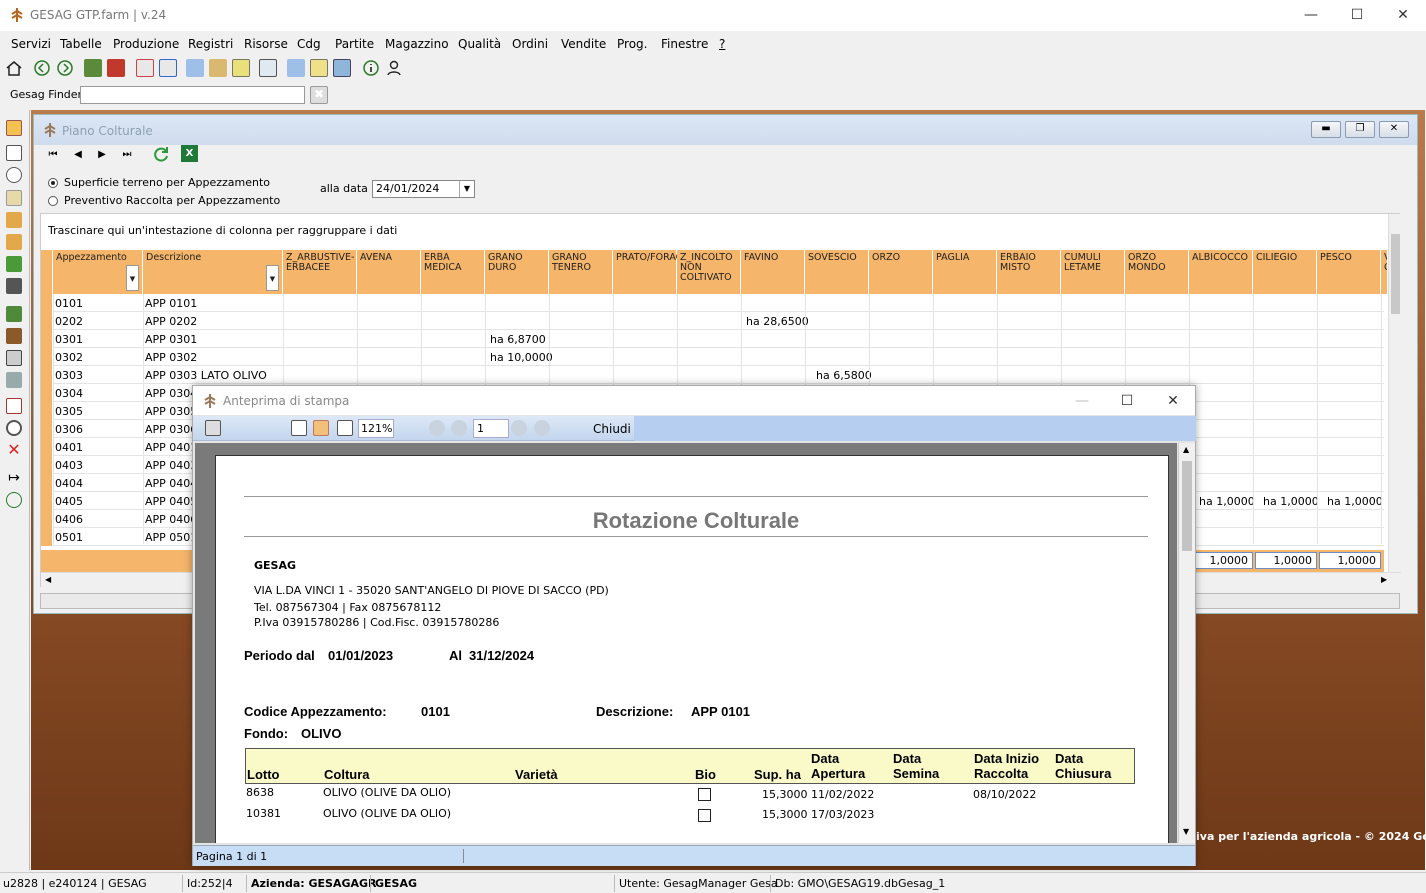 The image size is (1426, 893). What do you see at coordinates (1403, 15) in the screenshot?
I see `close-button: ✕` at bounding box center [1403, 15].